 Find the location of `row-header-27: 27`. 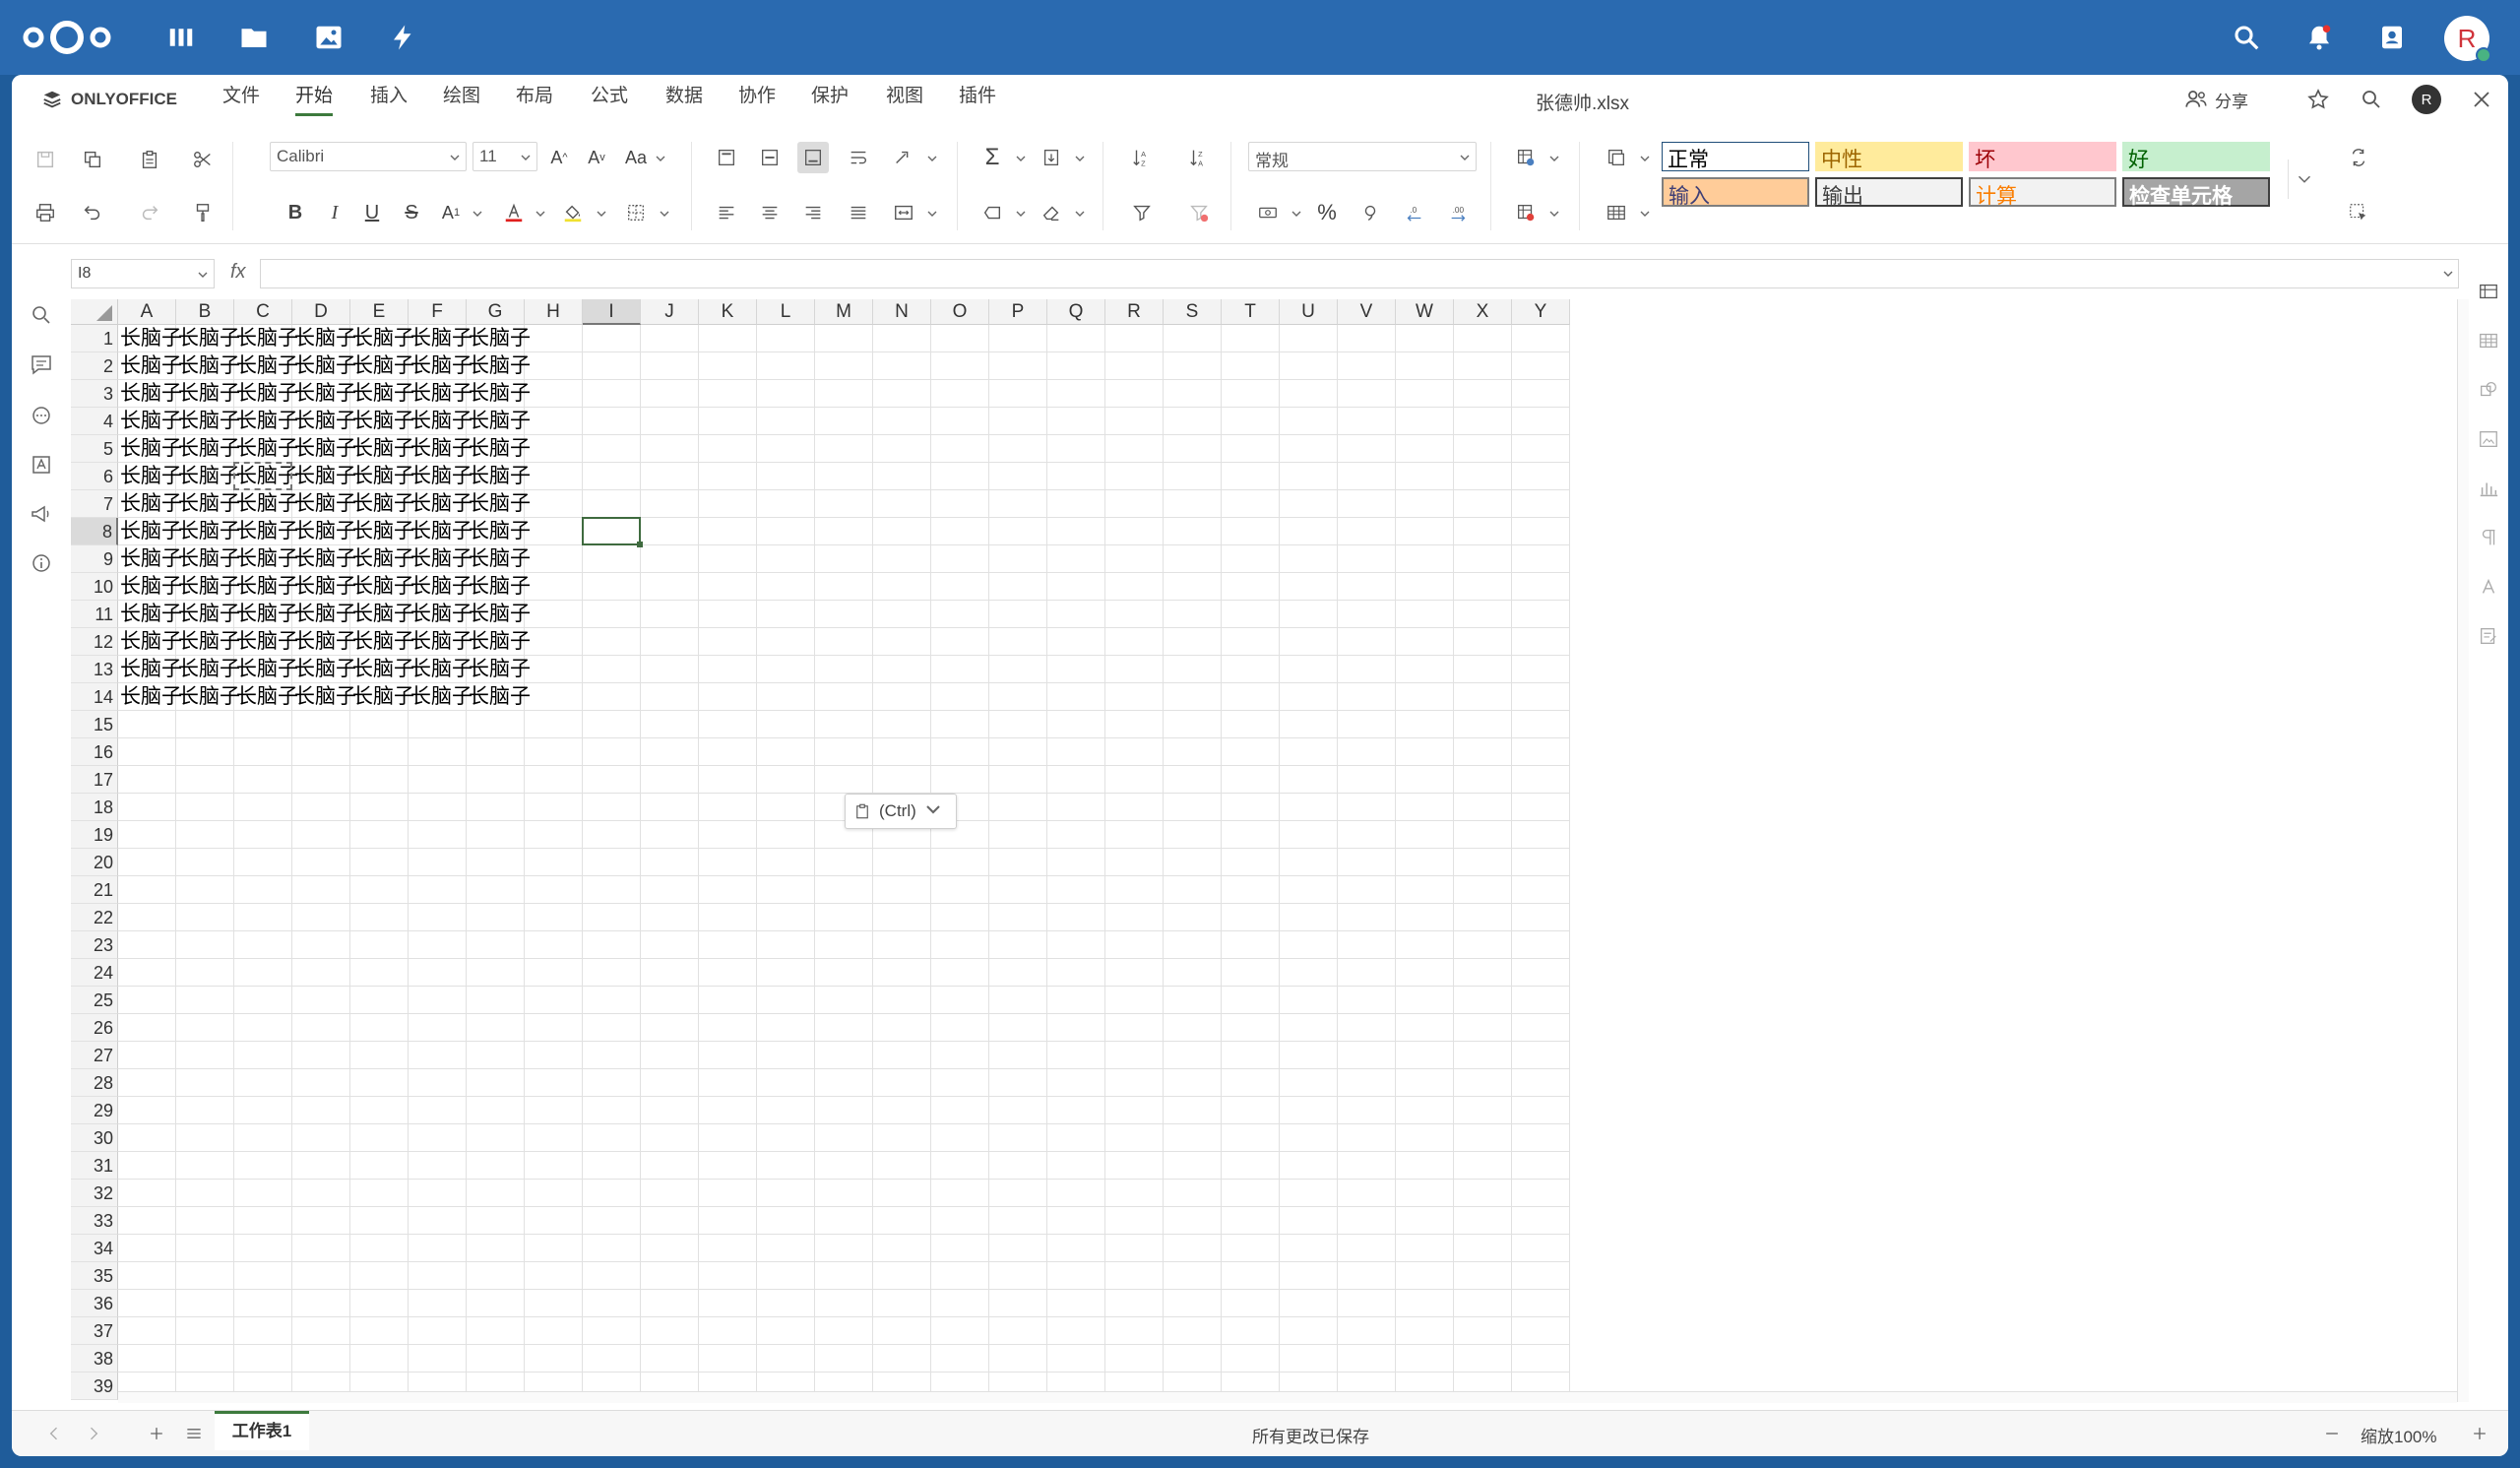

row-header-27: 27 is located at coordinates (94, 1055).